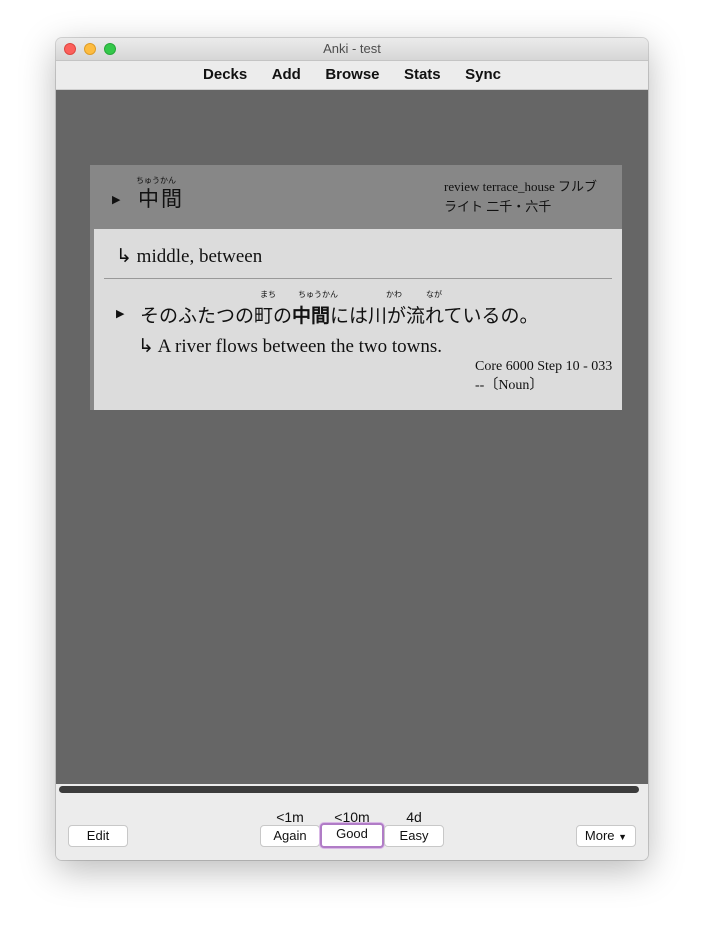 This screenshot has width=704, height=935. Describe the element at coordinates (225, 75) in the screenshot. I see `toolbar-decks: Decks` at that location.